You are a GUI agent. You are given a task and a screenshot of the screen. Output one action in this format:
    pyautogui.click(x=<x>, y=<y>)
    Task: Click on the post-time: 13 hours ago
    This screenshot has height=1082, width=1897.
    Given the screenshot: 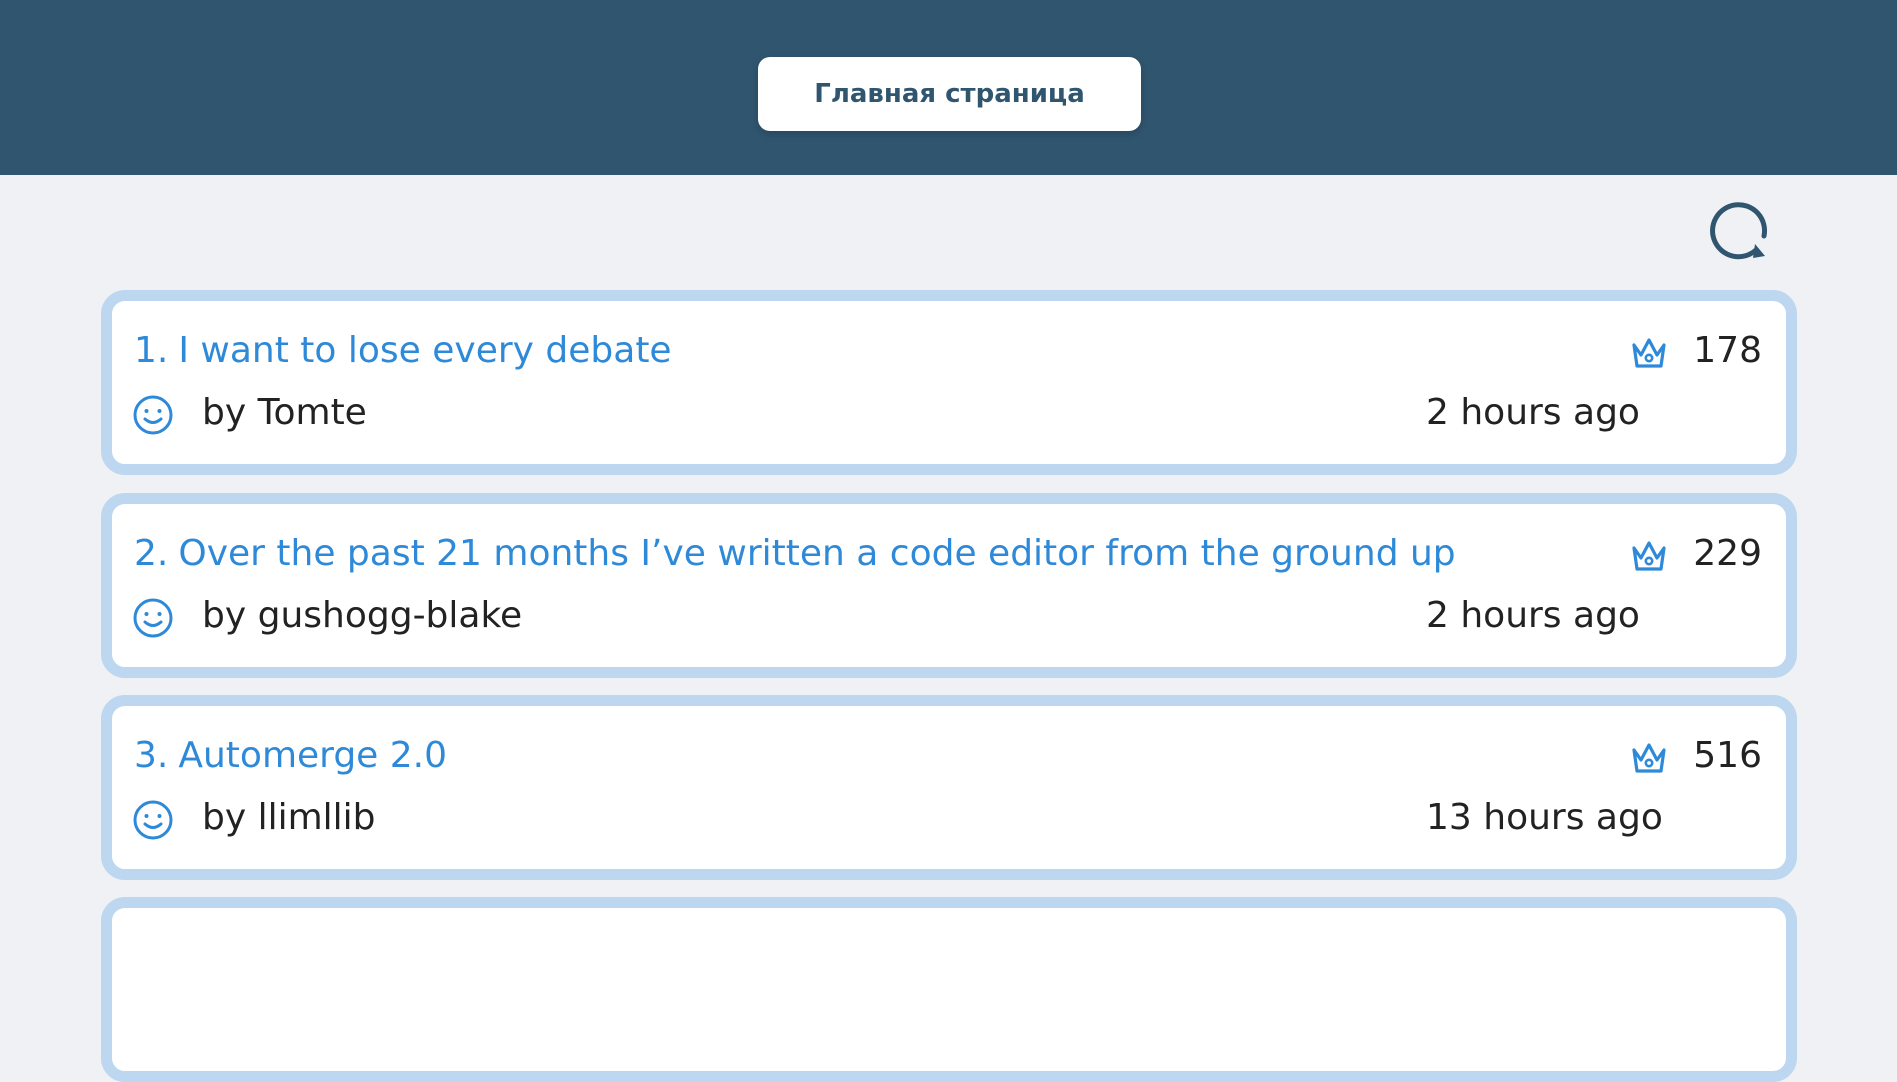 What is the action you would take?
    pyautogui.click(x=1544, y=817)
    